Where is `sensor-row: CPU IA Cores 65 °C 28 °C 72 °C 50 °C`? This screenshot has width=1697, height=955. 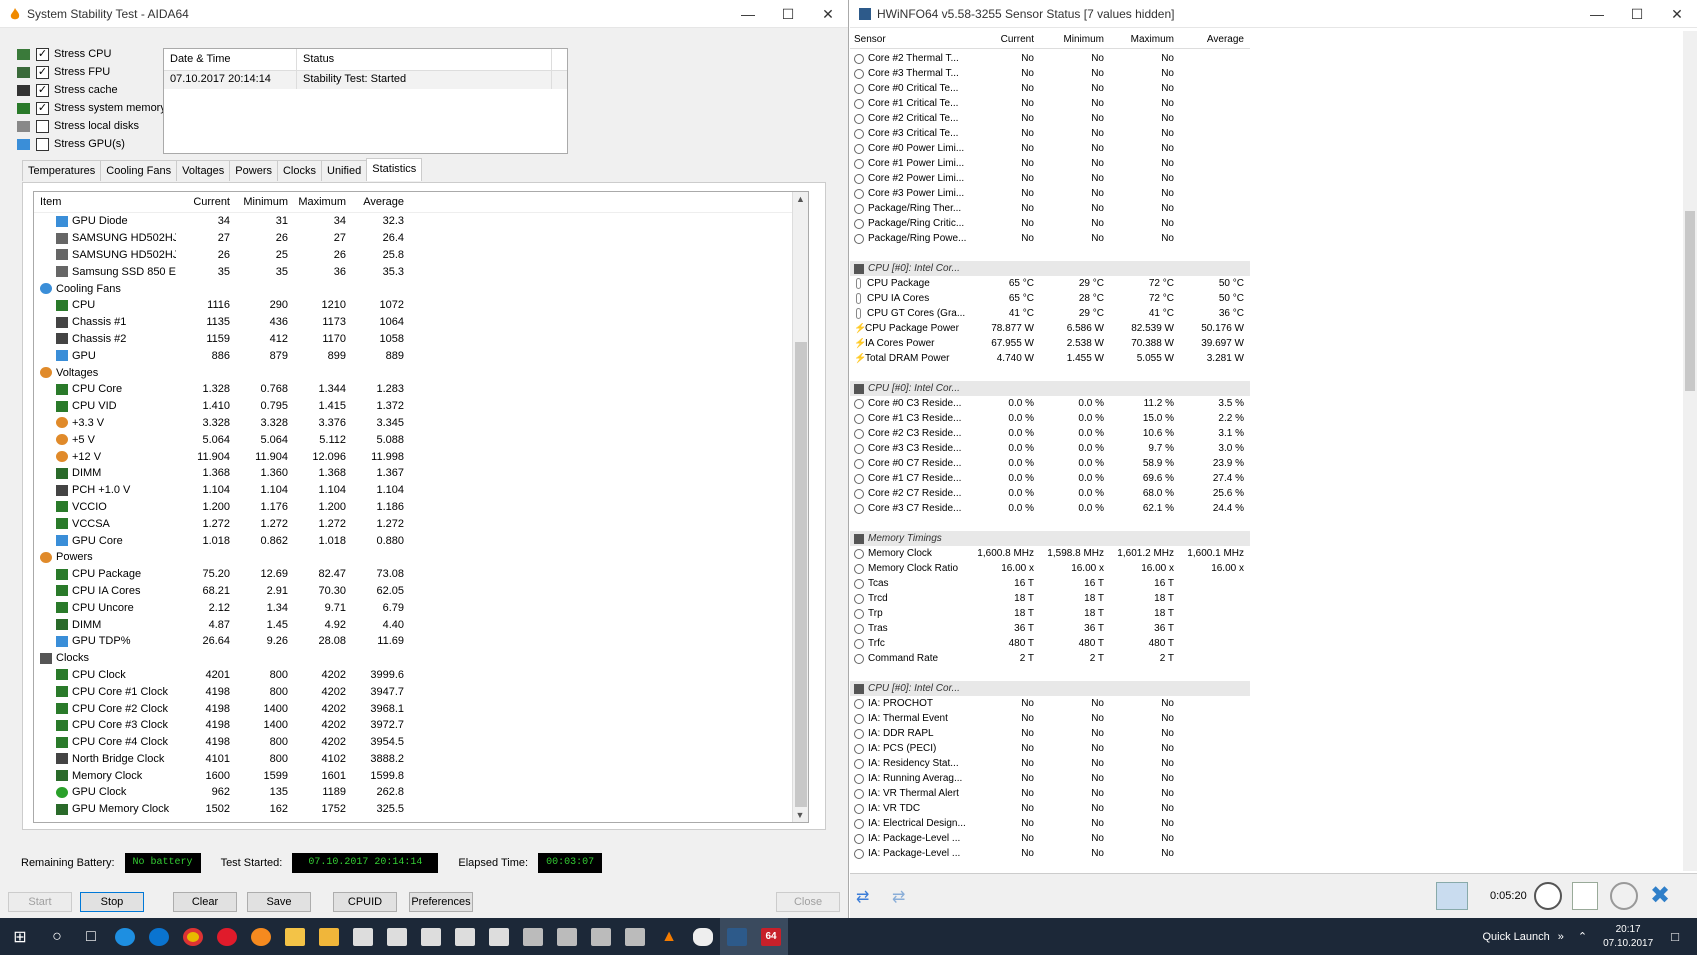 sensor-row: CPU IA Cores 65 °C 28 °C 72 °C 50 °C is located at coordinates (1050, 298).